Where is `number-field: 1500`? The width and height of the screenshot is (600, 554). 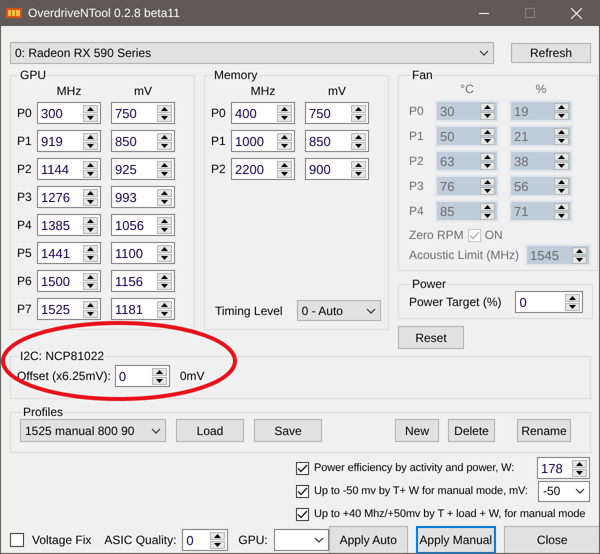 number-field: 1500 is located at coordinates (69, 281).